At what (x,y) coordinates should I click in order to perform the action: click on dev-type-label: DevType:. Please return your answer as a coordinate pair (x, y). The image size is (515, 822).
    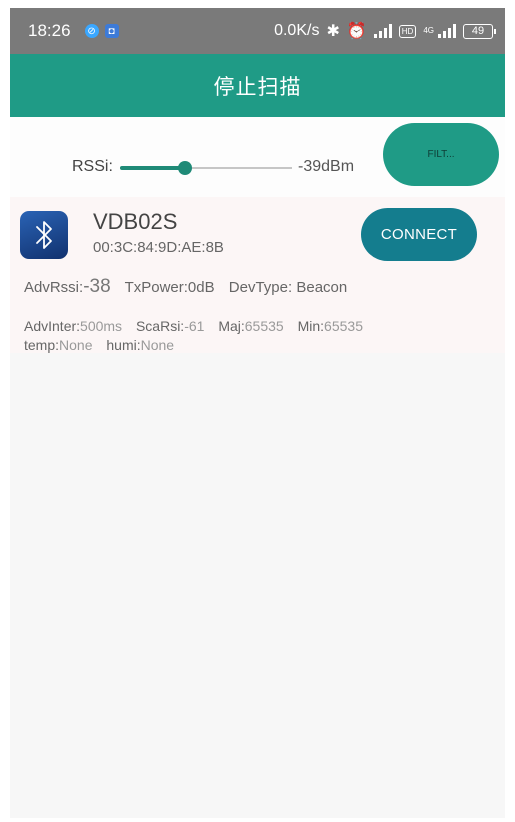
    Looking at the image, I should click on (260, 287).